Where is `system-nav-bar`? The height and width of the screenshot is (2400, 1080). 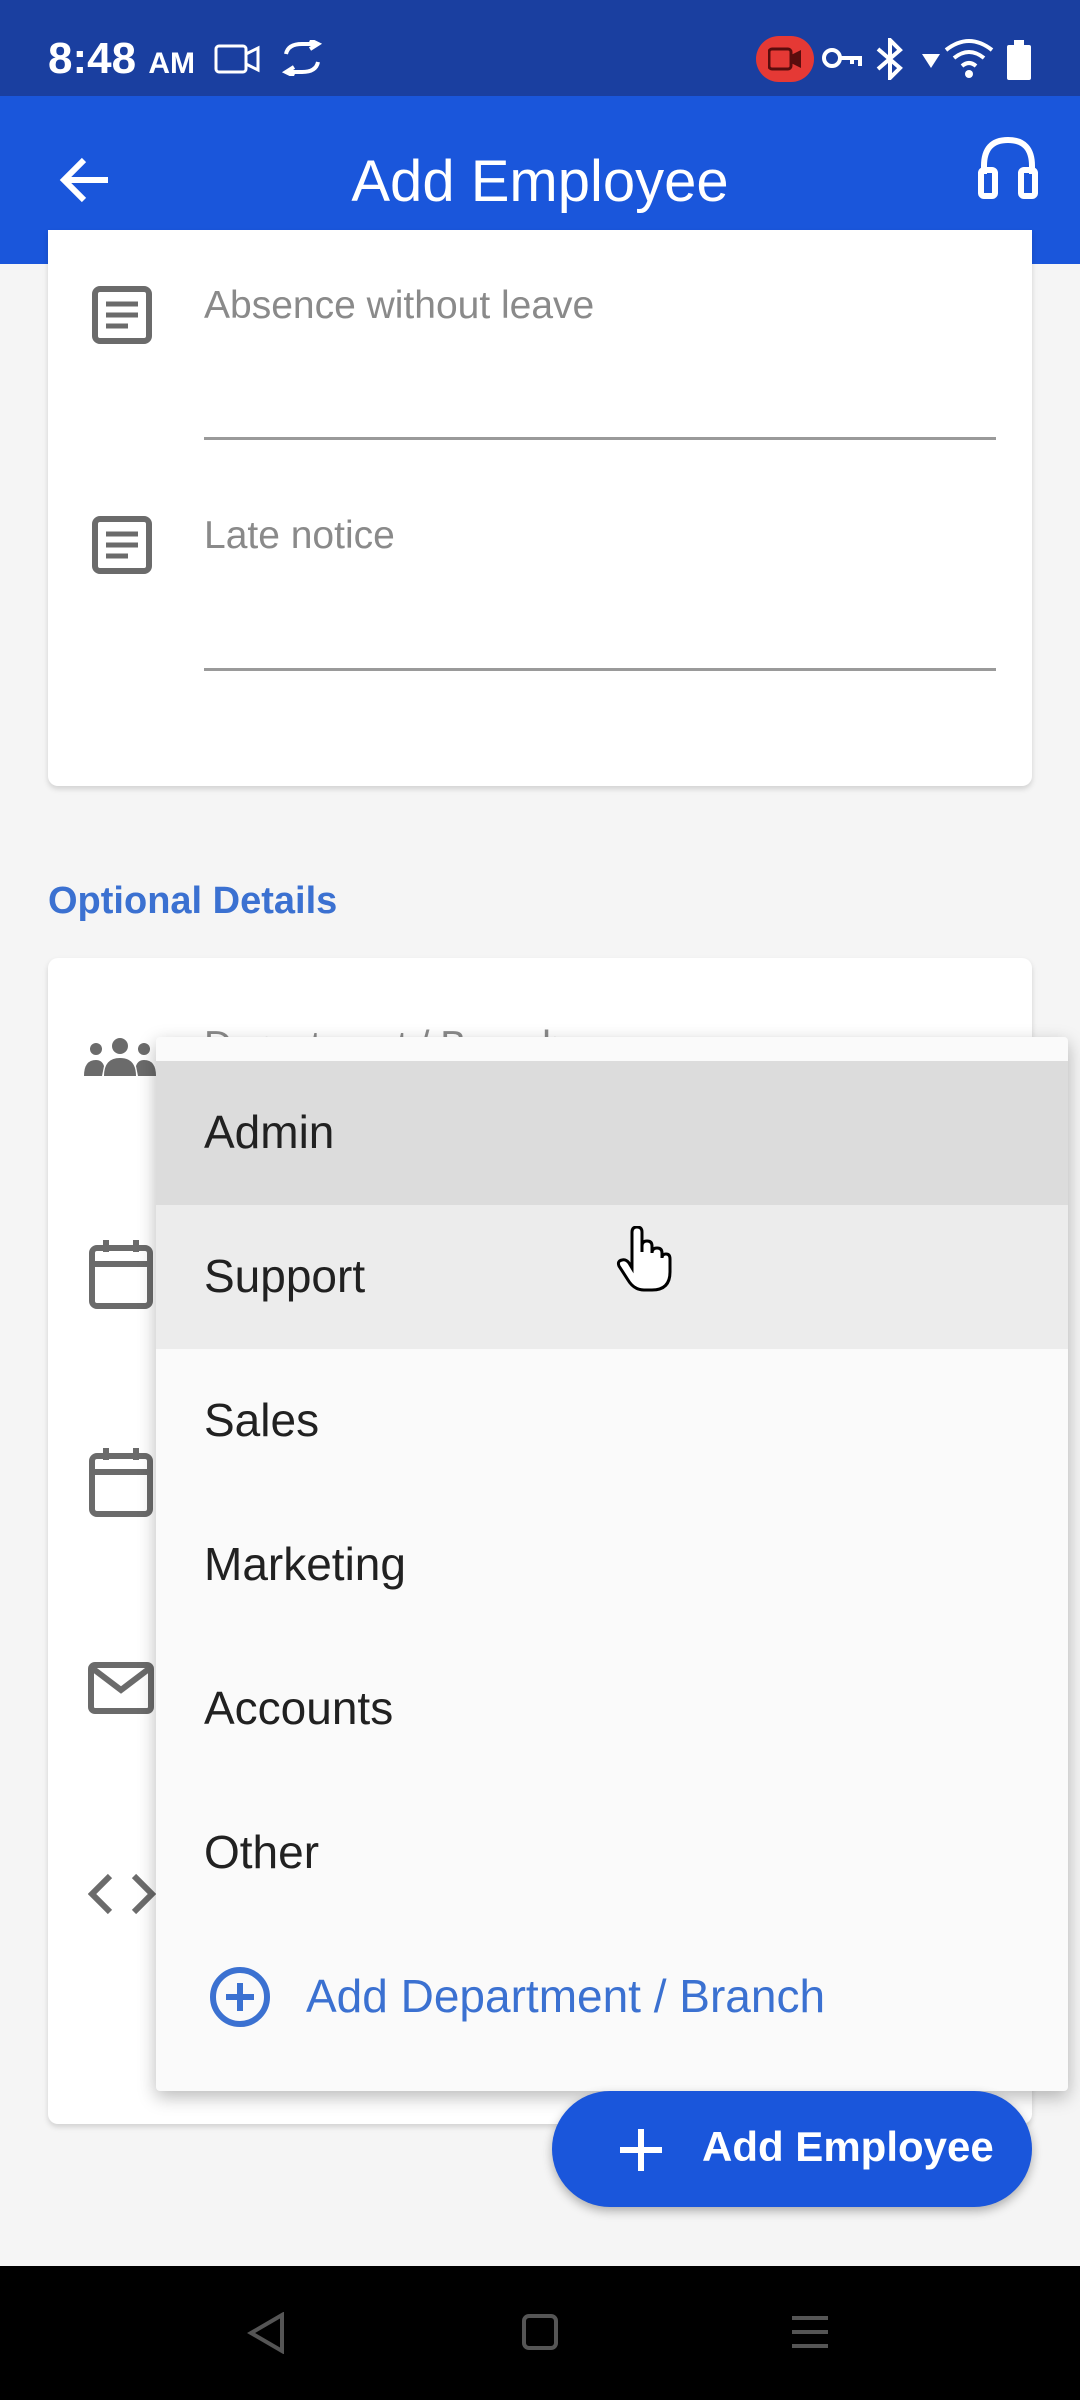 system-nav-bar is located at coordinates (540, 2333).